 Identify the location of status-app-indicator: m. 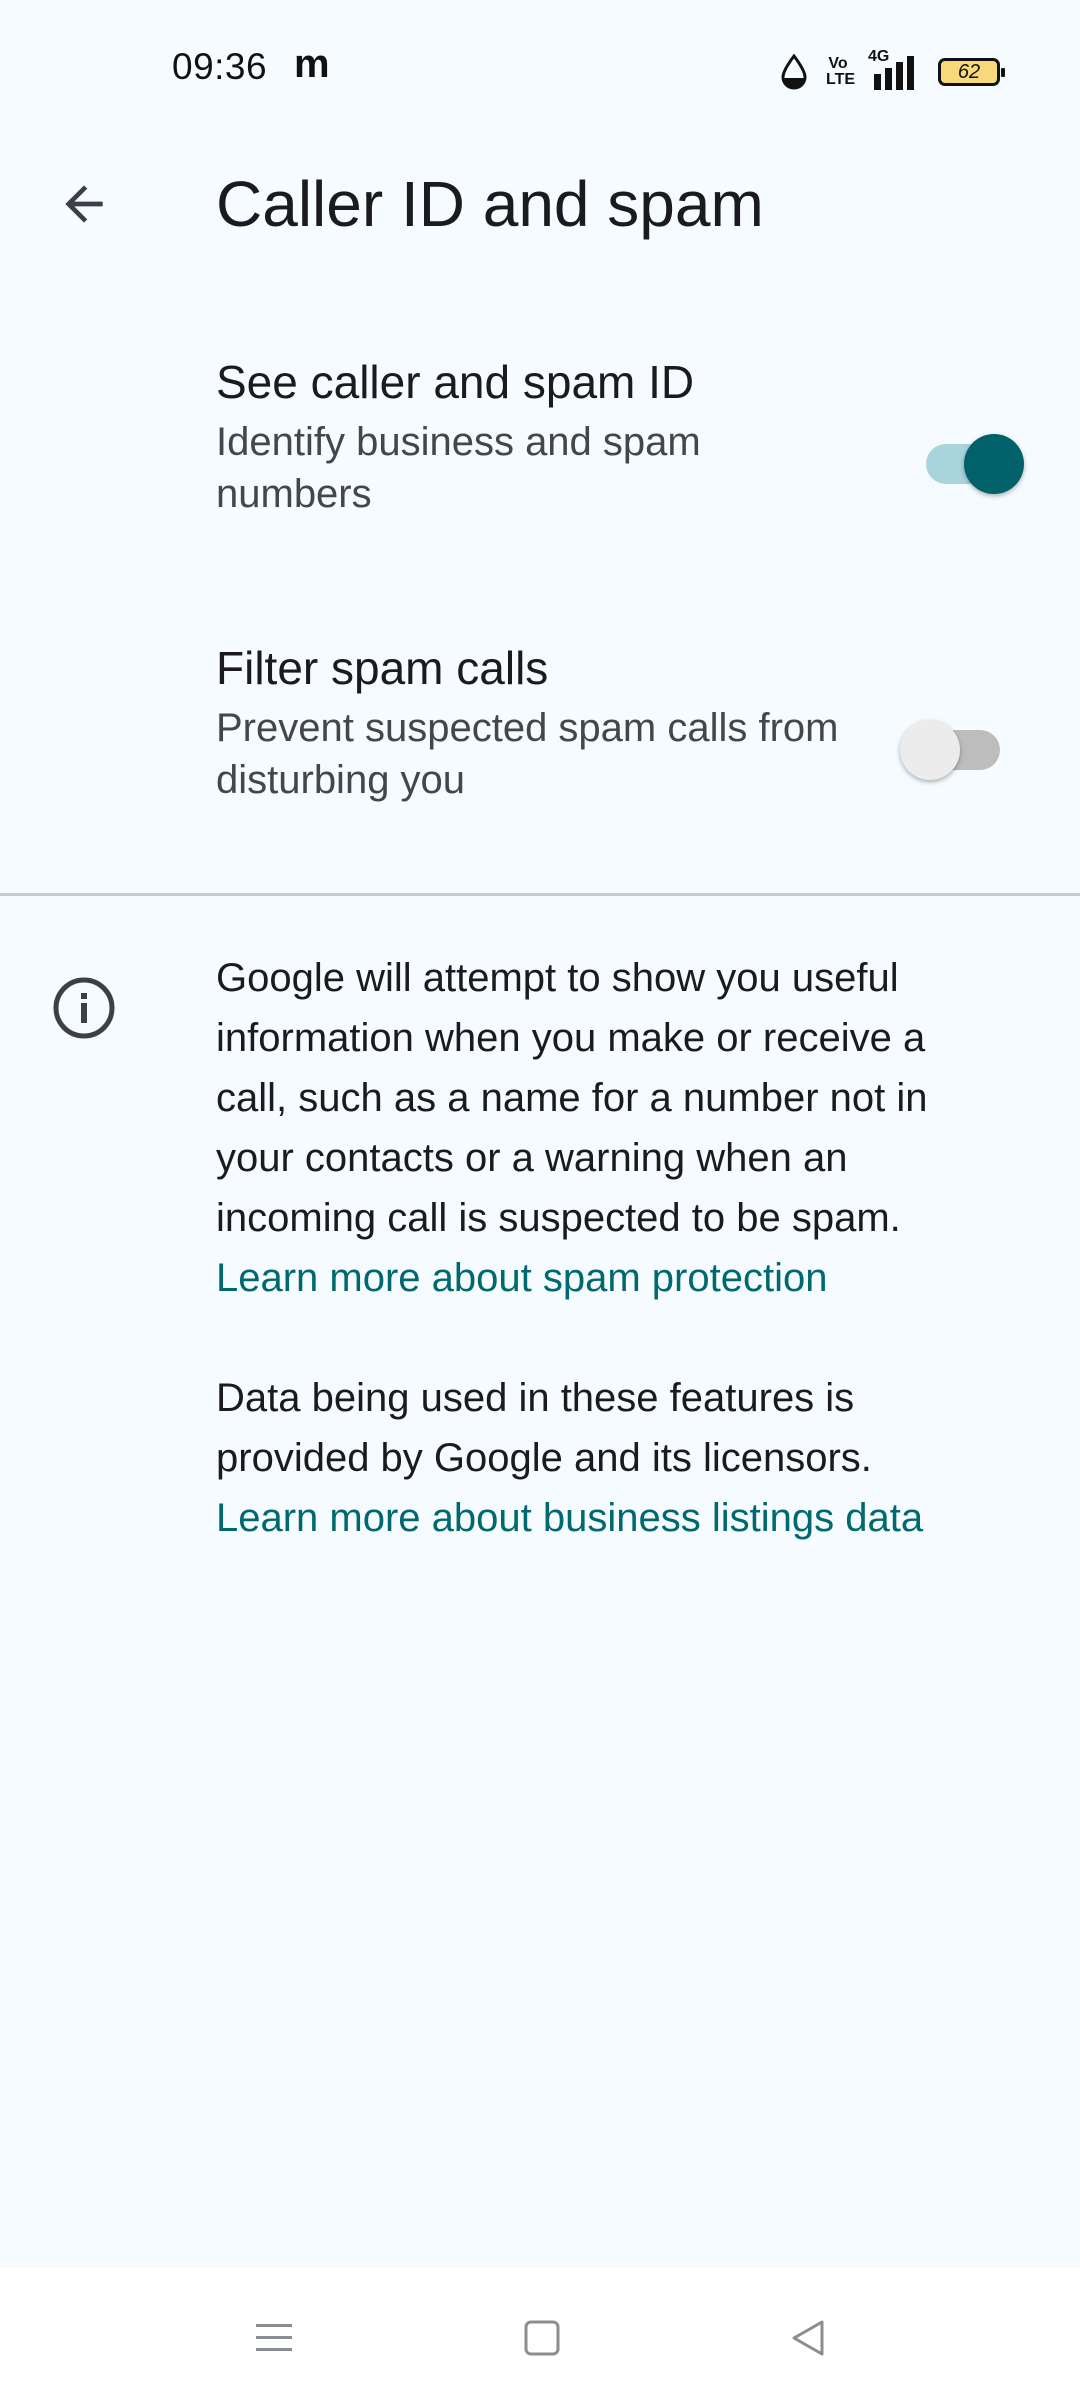
(312, 64).